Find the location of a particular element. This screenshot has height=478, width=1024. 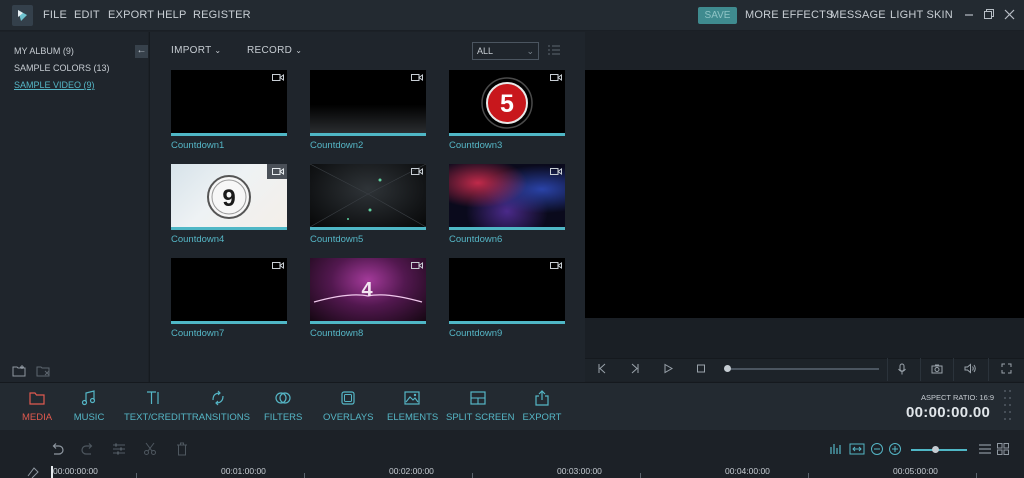

folder-icon is located at coordinates (37, 398).